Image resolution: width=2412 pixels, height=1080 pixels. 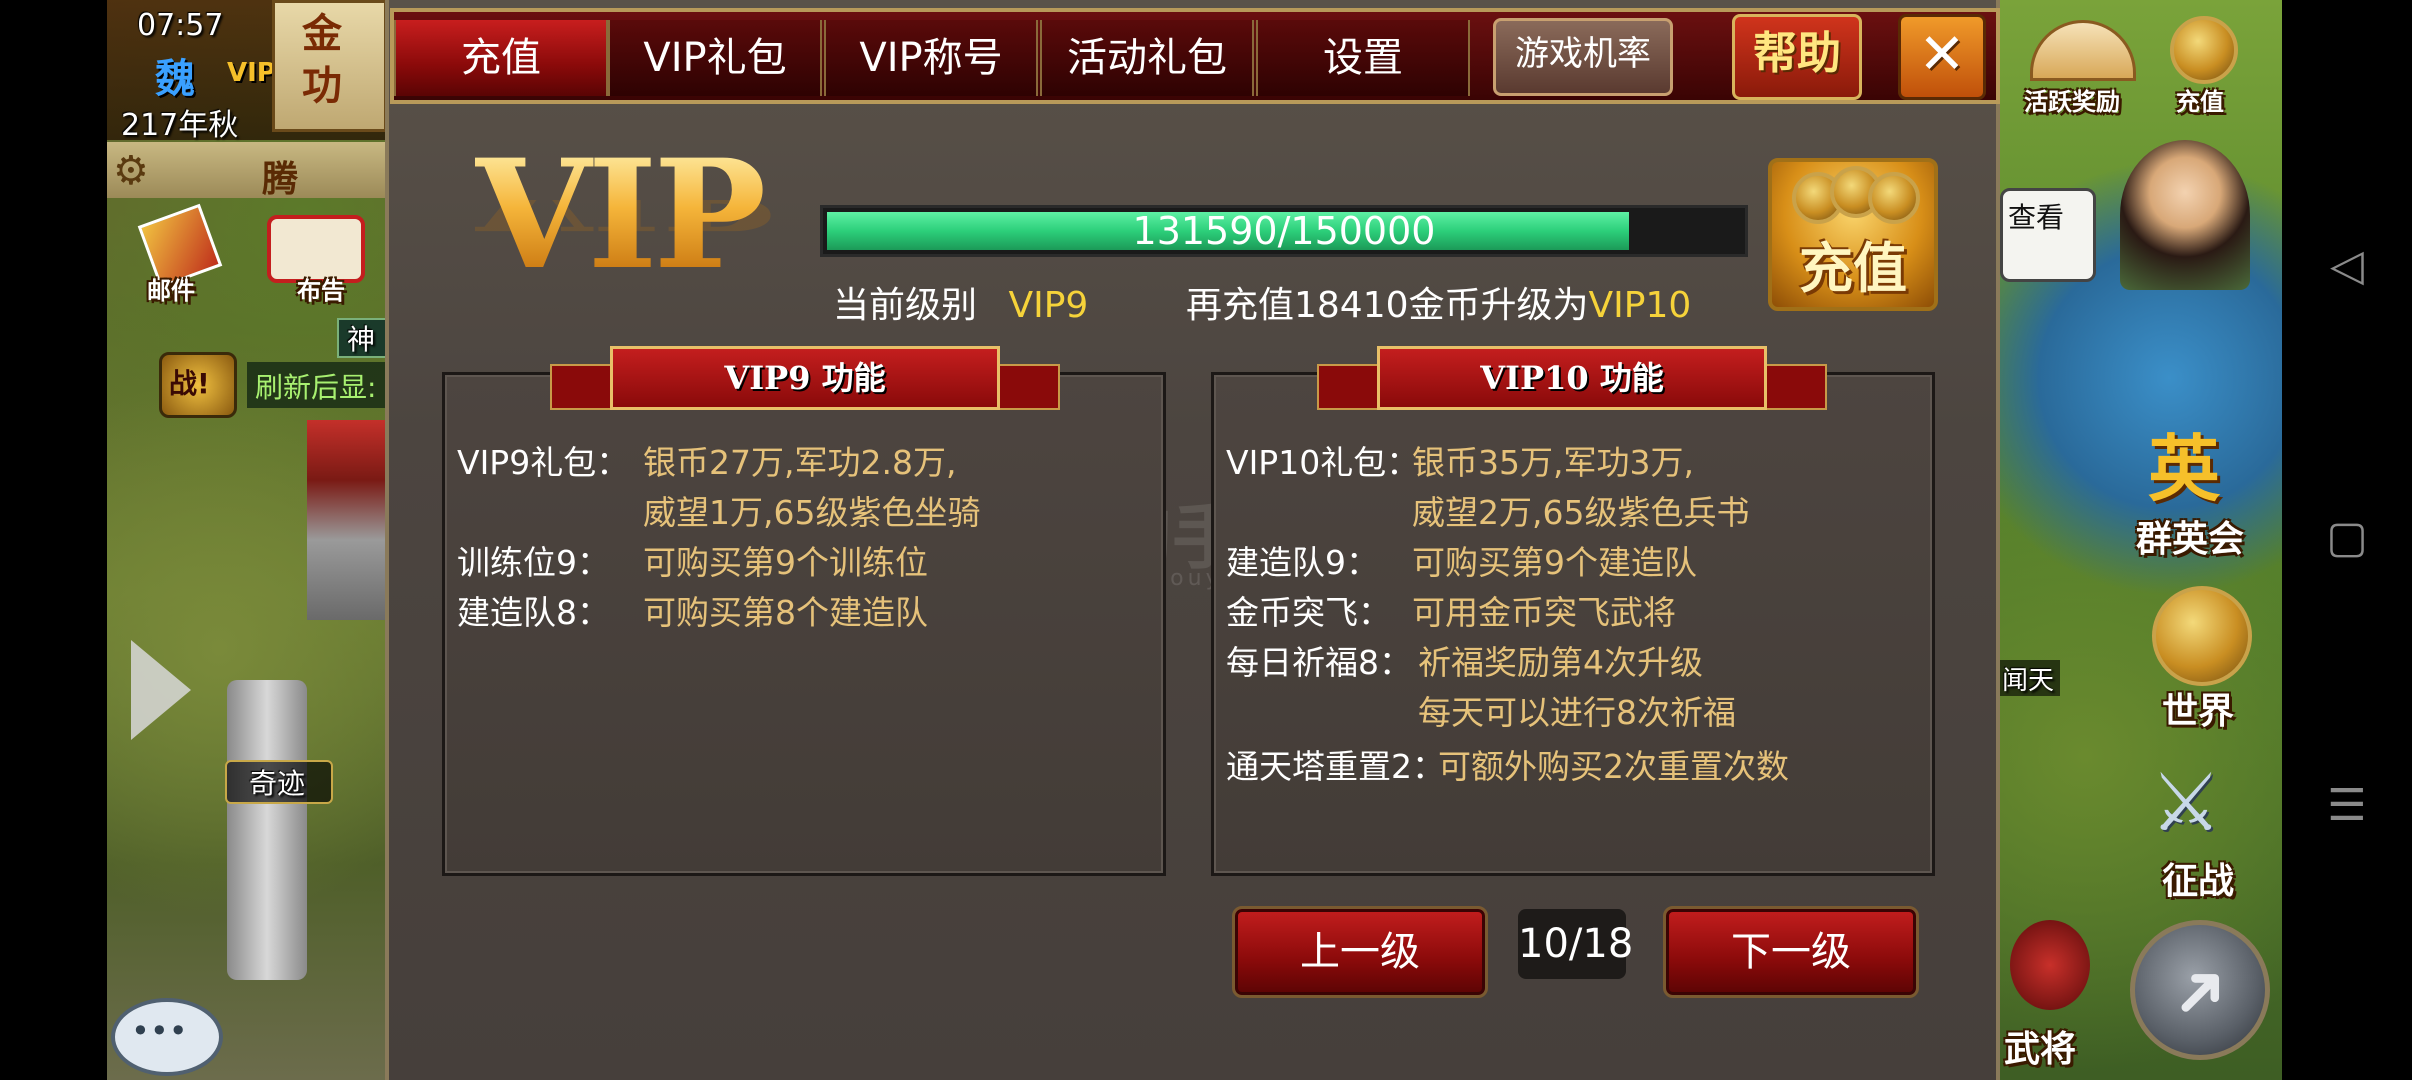 I want to click on current-level-label: 当前级别, so click(x=905, y=305).